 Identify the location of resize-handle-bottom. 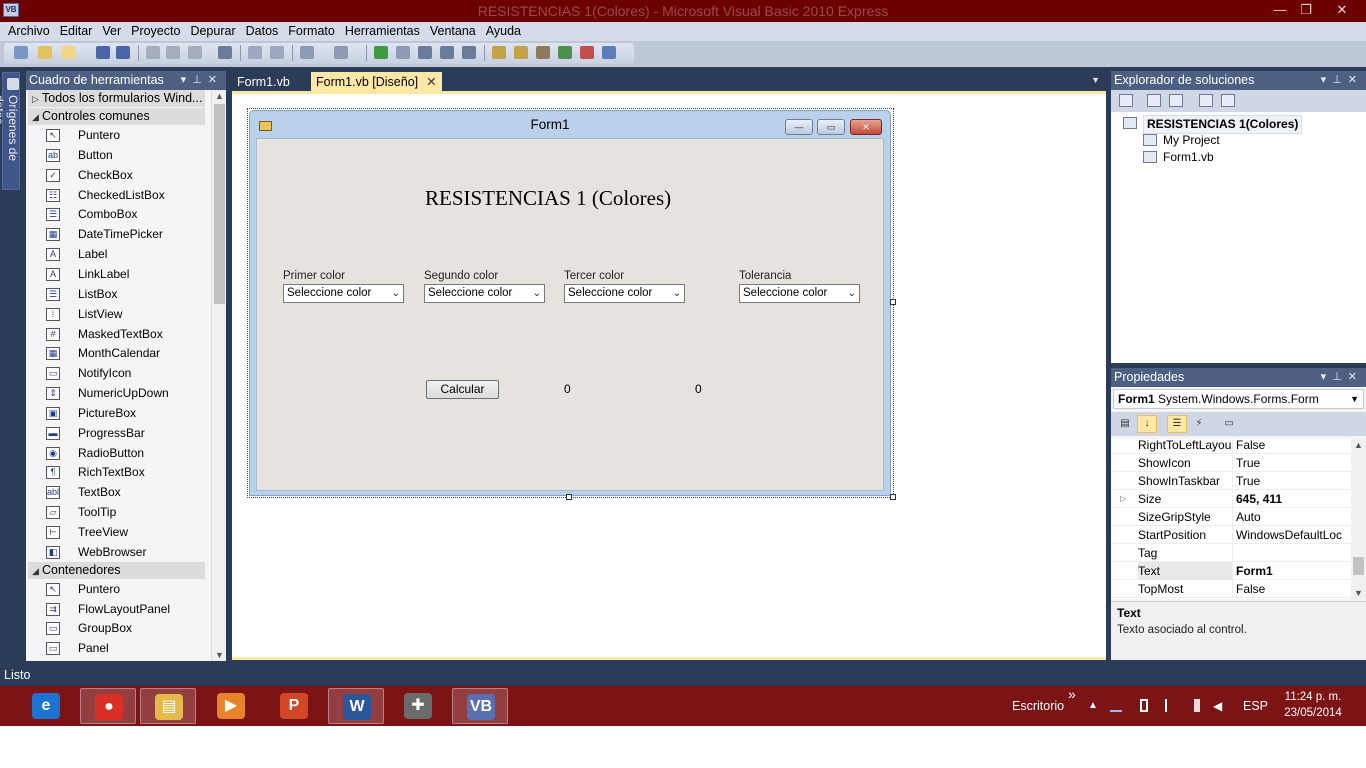
(569, 497).